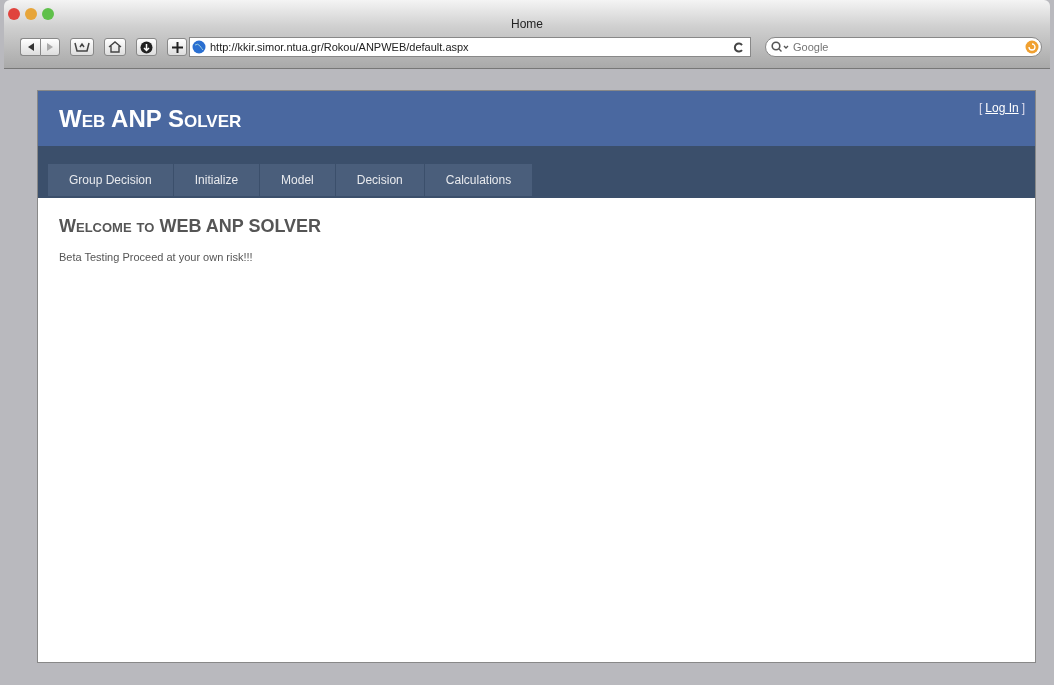 The image size is (1054, 685). I want to click on home-button, so click(115, 47).